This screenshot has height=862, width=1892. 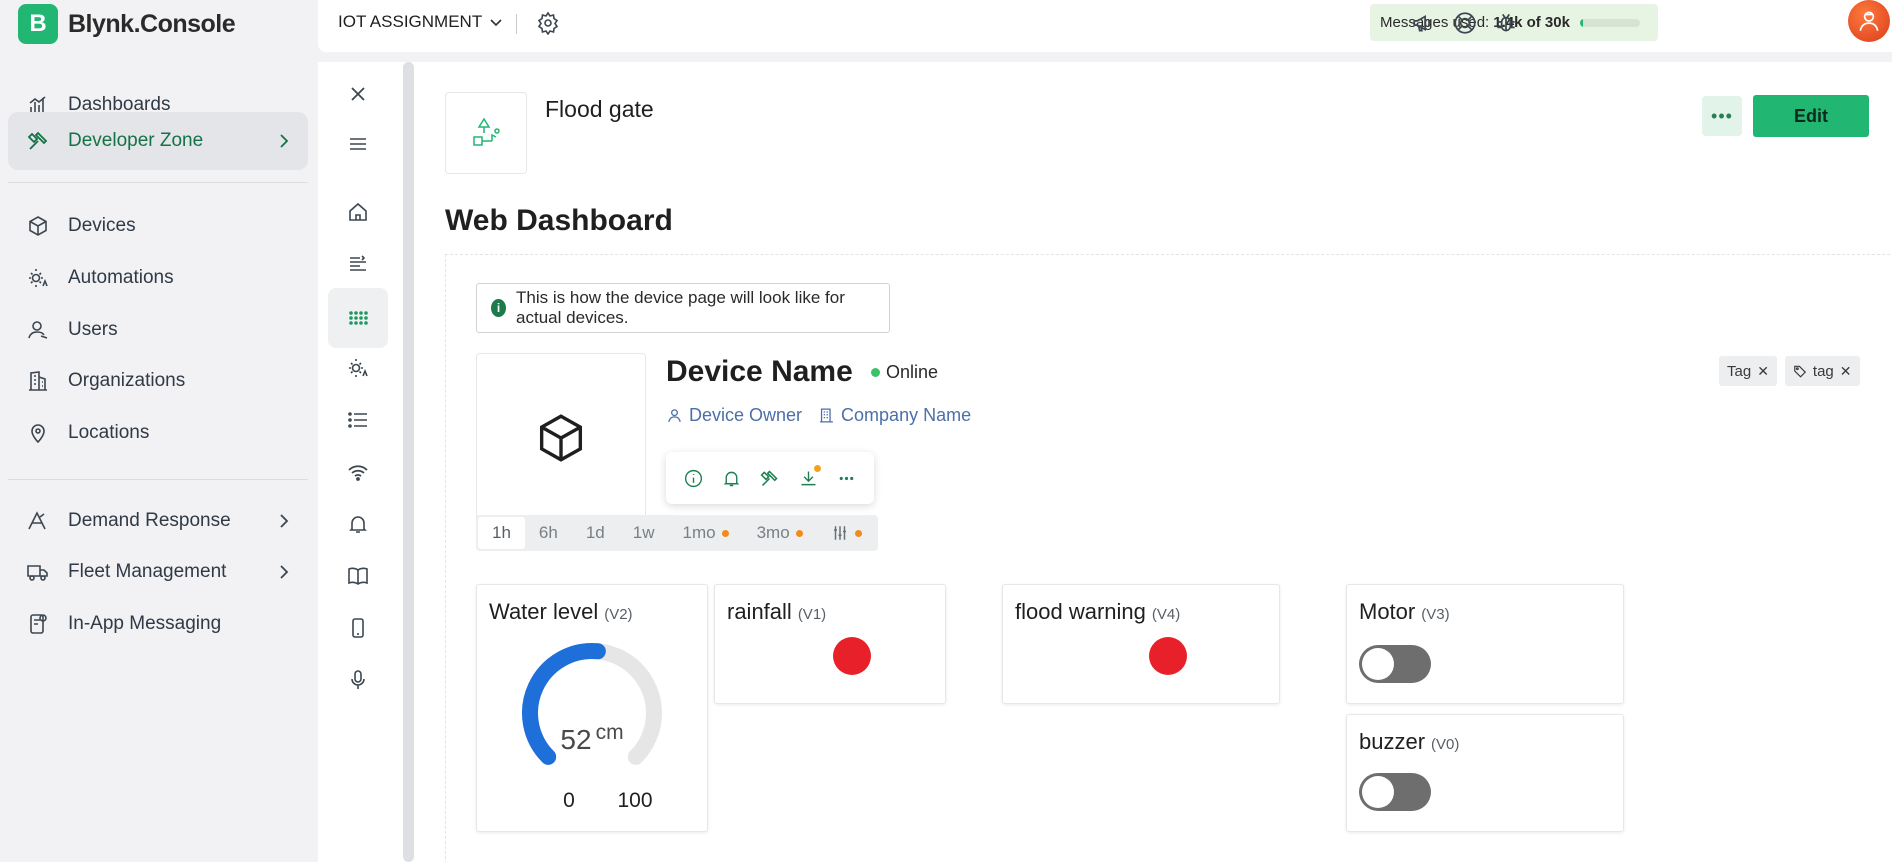 I want to click on organization-name: IOT ASSIGNMENT, so click(x=410, y=21).